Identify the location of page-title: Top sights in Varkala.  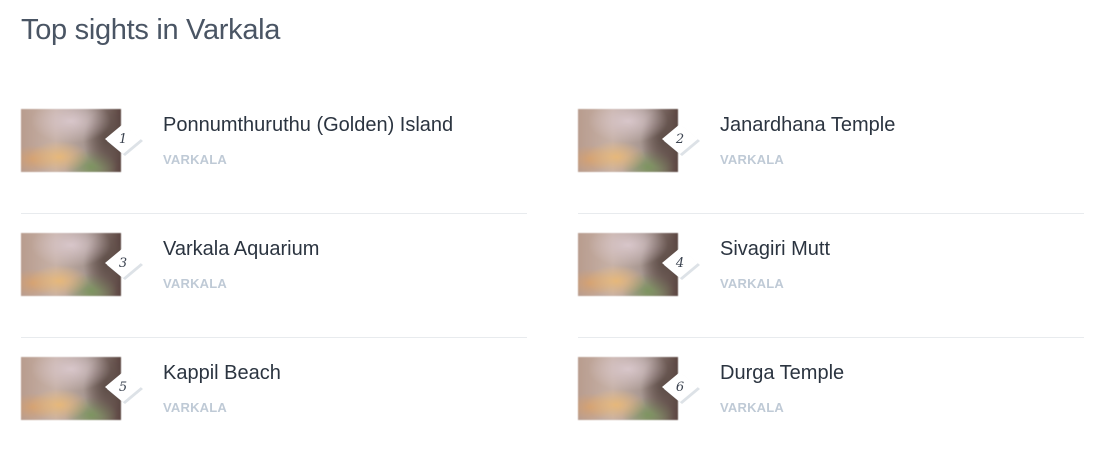
(151, 30).